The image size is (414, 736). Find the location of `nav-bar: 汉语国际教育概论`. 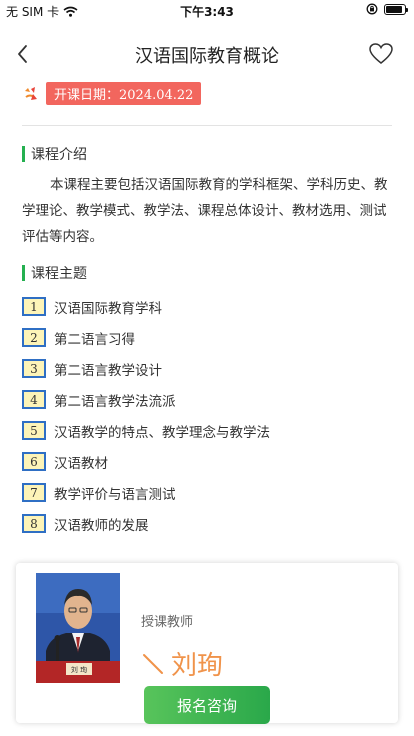

nav-bar: 汉语国际教育概论 is located at coordinates (207, 54).